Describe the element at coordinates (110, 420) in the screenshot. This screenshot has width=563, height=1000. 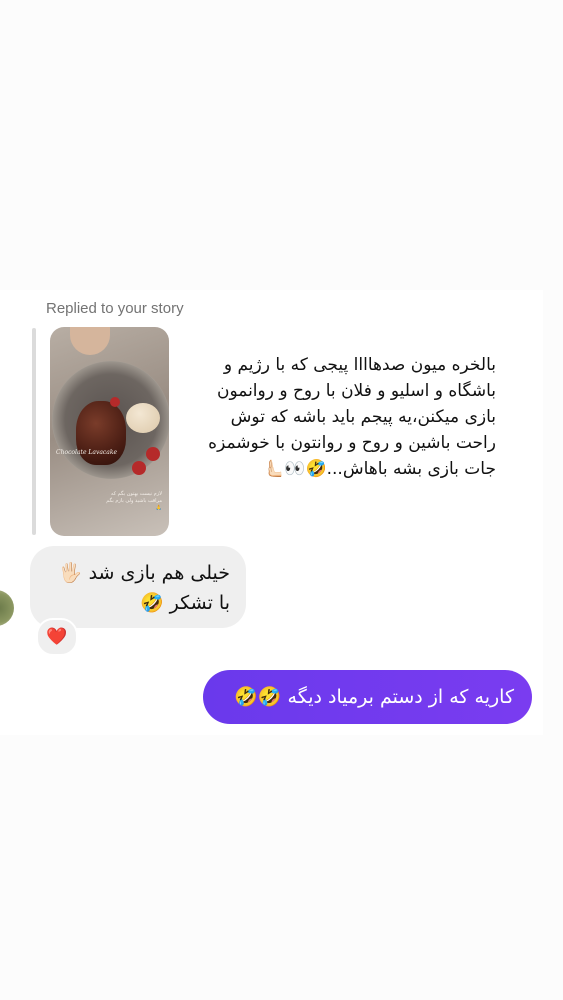
I see `thumbnail-plate` at that location.